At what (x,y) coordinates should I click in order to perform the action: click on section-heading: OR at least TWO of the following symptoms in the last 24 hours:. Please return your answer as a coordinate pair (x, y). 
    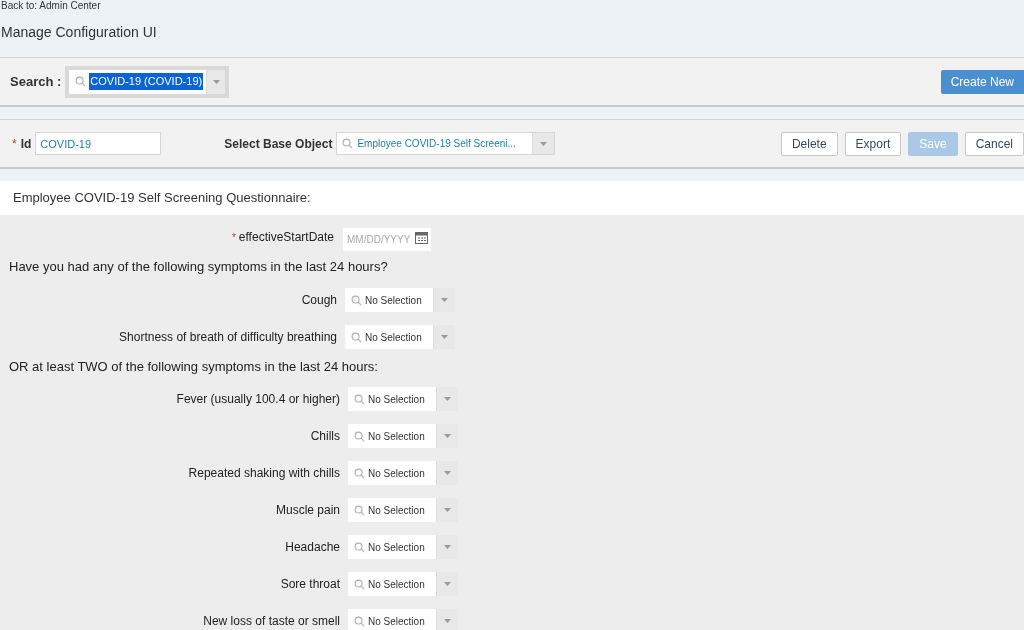
    Looking at the image, I should click on (193, 367).